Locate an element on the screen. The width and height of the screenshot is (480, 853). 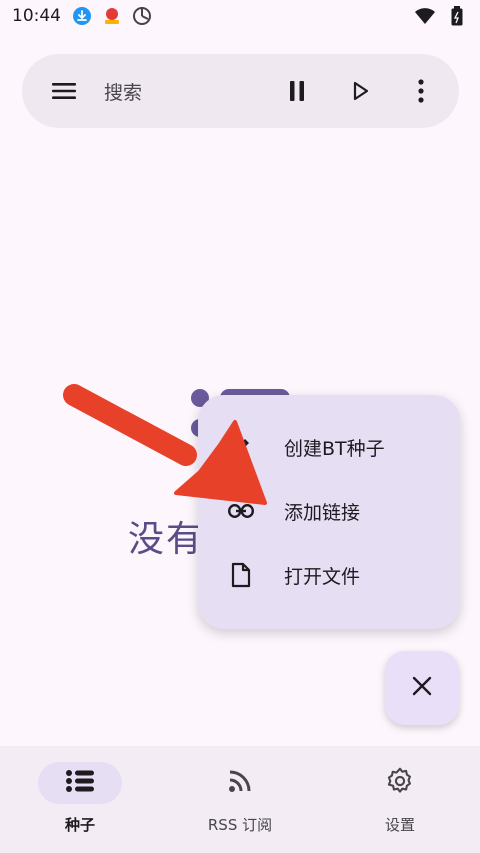
close-fab-button is located at coordinates (422, 688).